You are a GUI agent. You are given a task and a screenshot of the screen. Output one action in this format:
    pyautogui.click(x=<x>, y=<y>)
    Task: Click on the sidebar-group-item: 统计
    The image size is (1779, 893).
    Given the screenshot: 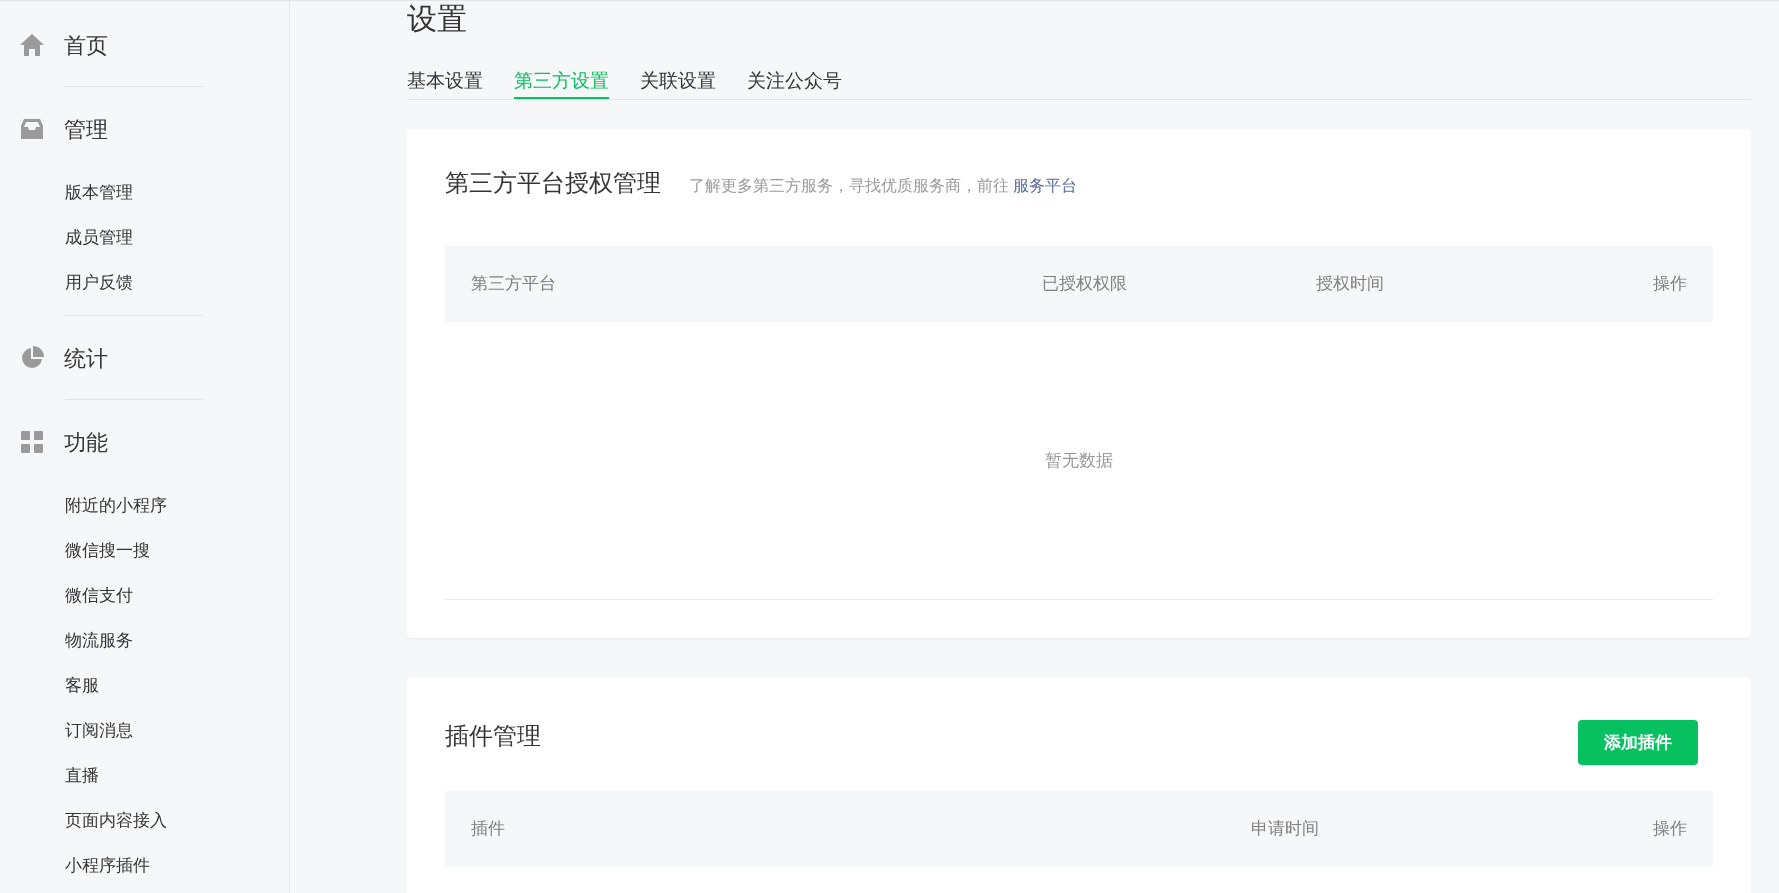 What is the action you would take?
    pyautogui.click(x=144, y=358)
    